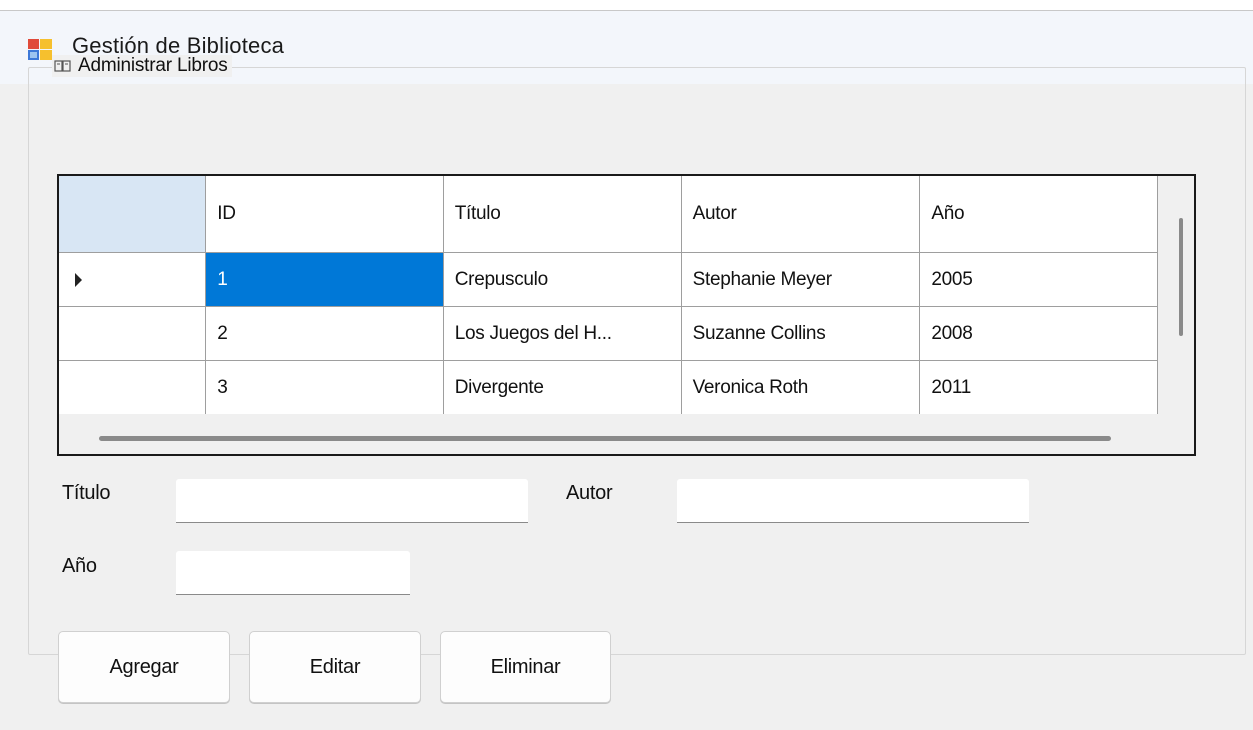 This screenshot has height=730, width=1253. I want to click on groupbox-legend: Administrar Libros, so click(142, 66).